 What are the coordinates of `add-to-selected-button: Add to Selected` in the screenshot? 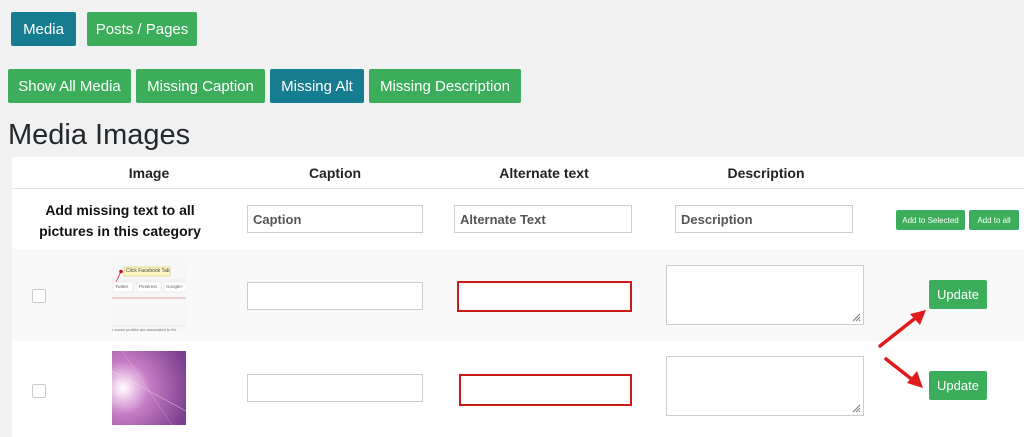 It's located at (930, 220).